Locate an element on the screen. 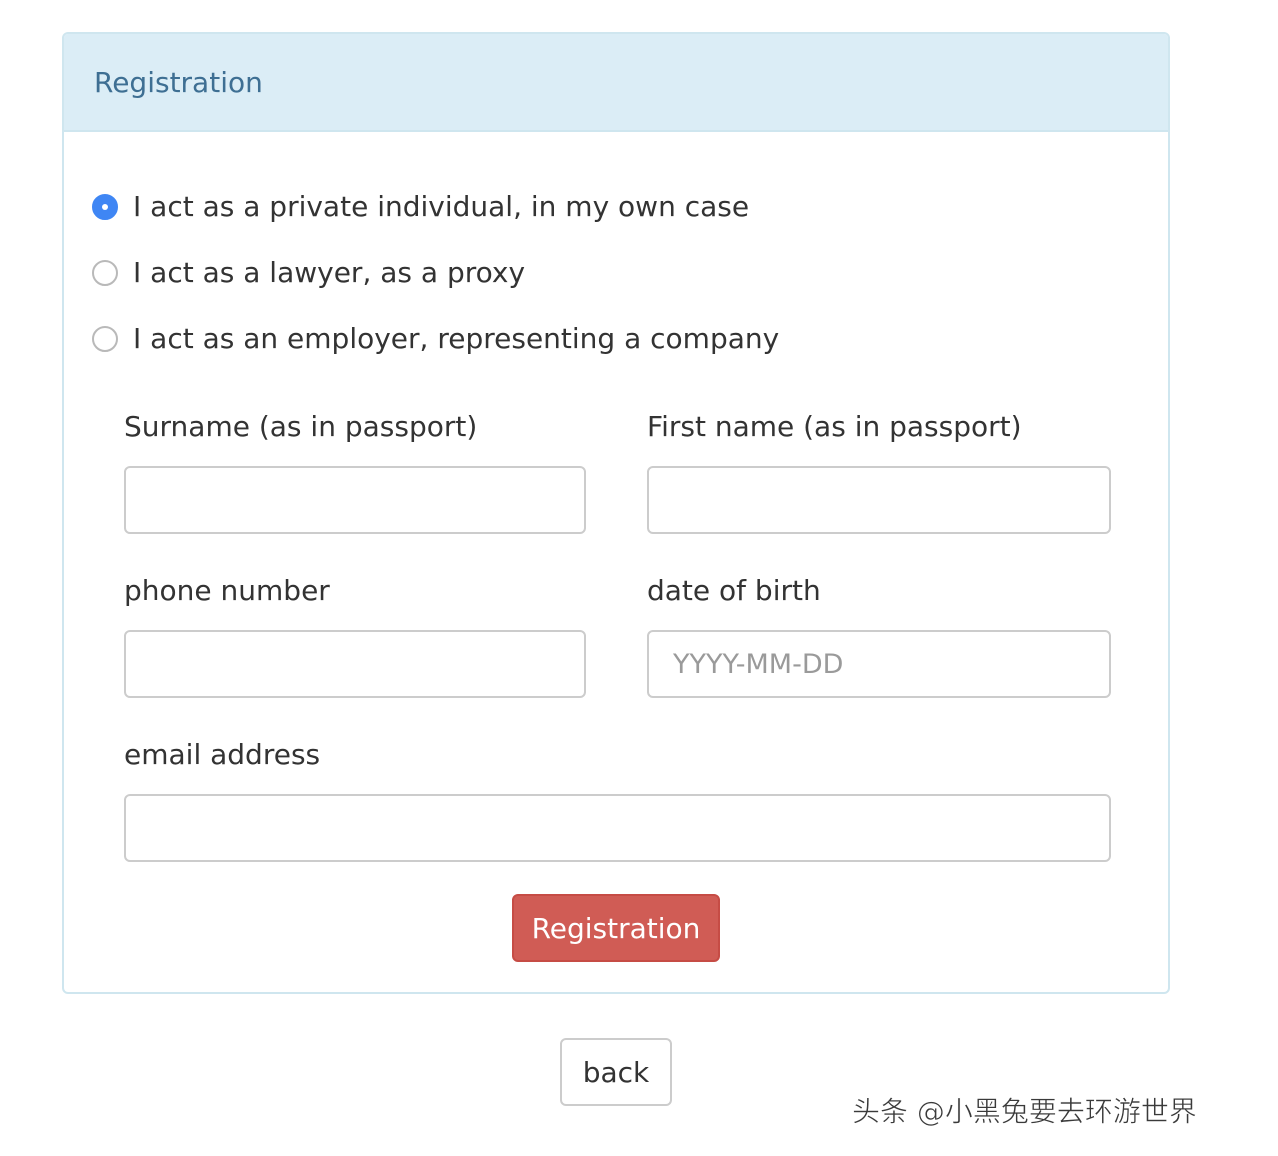 The height and width of the screenshot is (1156, 1278). surname-label: Surname (as in passport) is located at coordinates (301, 426).